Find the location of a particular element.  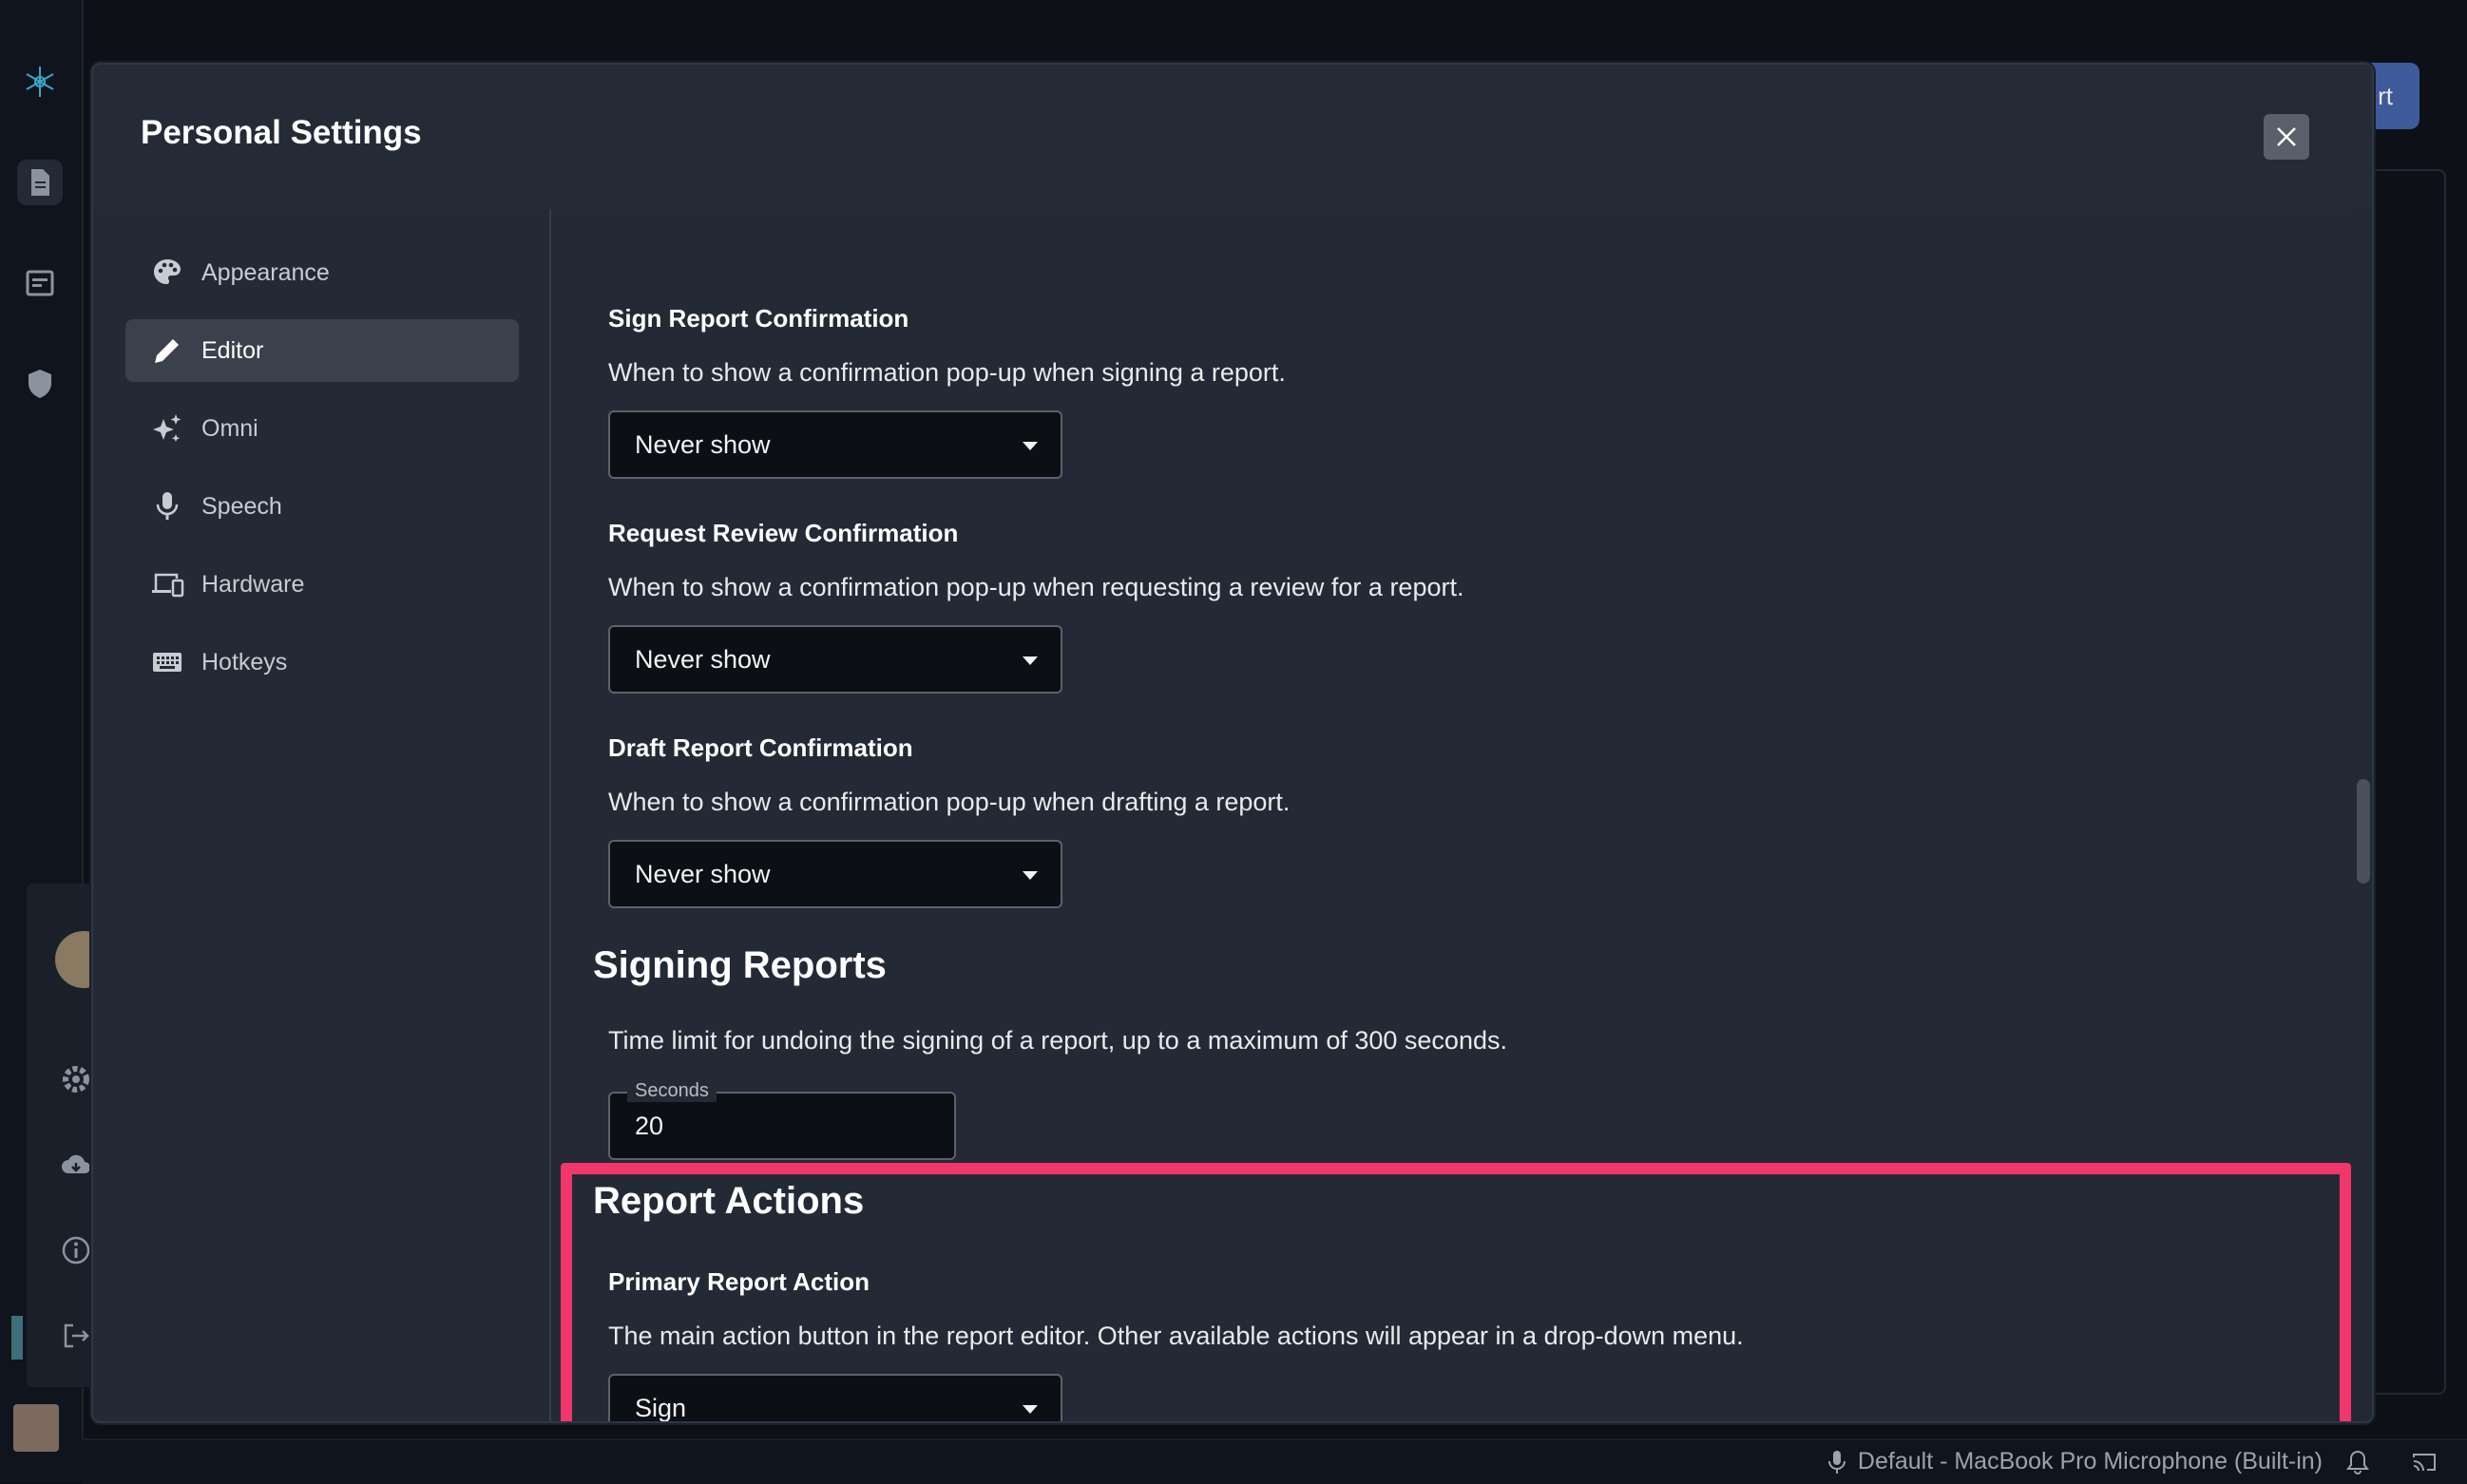

nav-item-omni: Omni is located at coordinates (322, 428).